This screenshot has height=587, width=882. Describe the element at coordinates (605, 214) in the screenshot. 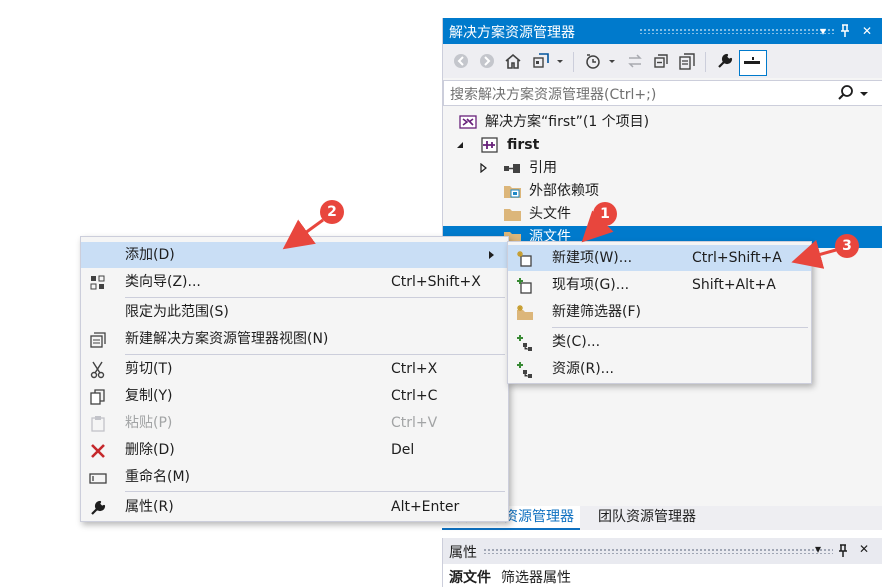

I see `annotation-badge-1: 1` at that location.